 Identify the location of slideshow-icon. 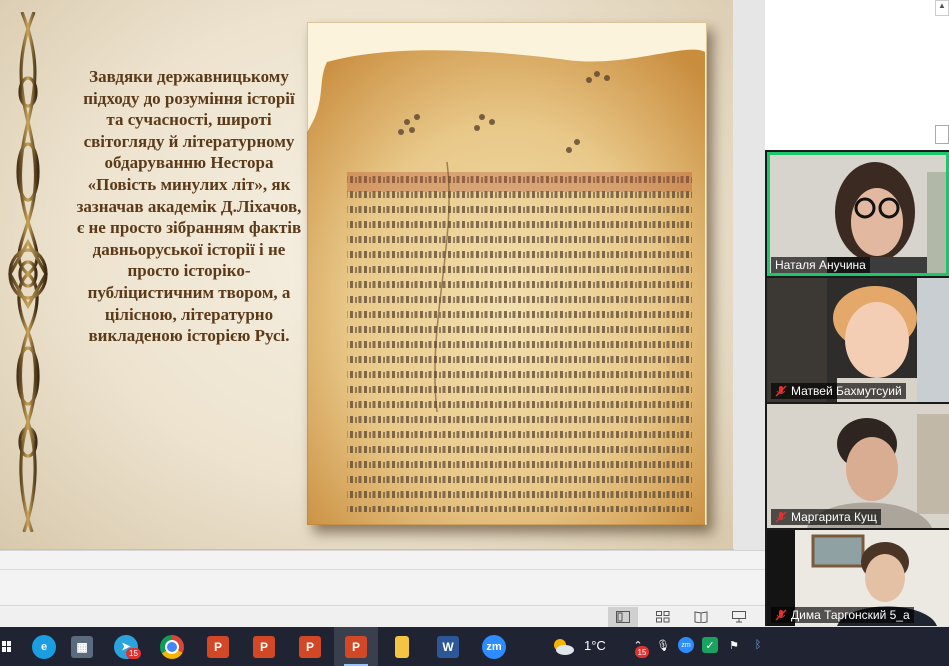
(739, 617).